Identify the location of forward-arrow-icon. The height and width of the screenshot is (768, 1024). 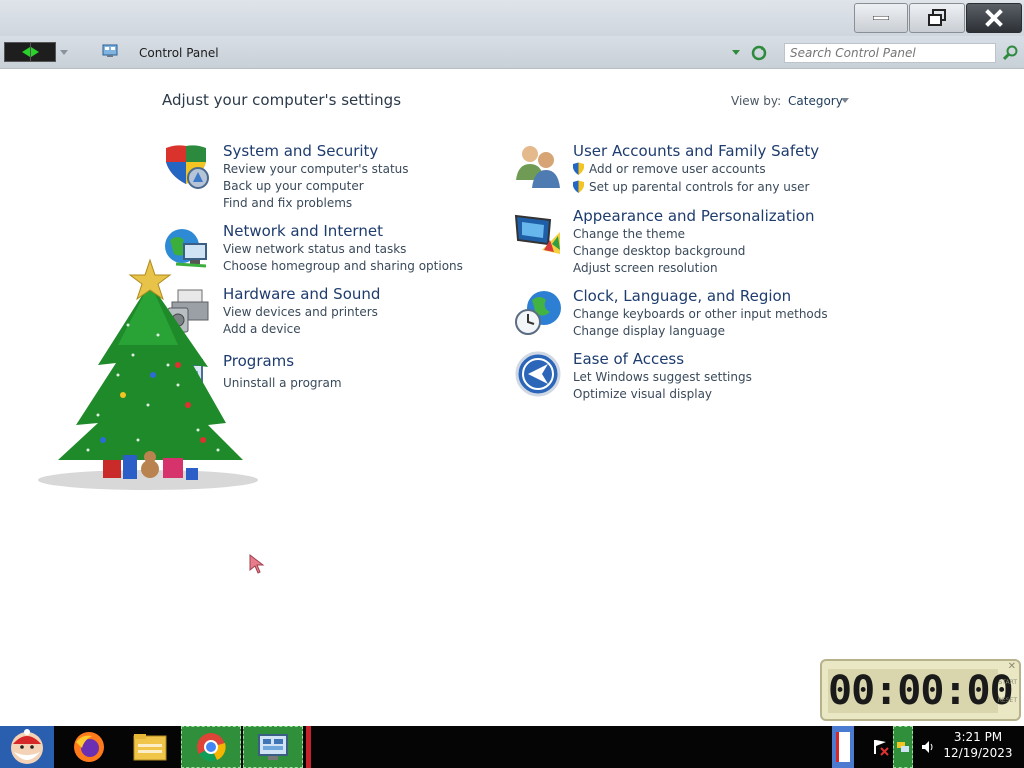
(43, 52).